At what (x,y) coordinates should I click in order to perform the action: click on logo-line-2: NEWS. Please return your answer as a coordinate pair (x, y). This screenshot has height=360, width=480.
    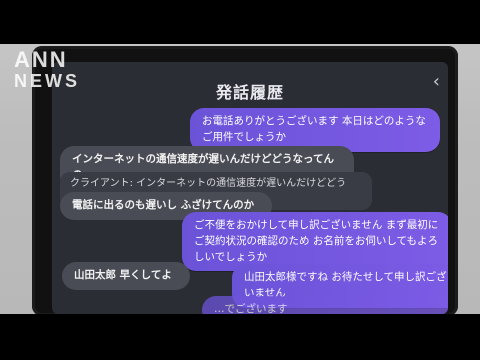
    Looking at the image, I should click on (47, 81).